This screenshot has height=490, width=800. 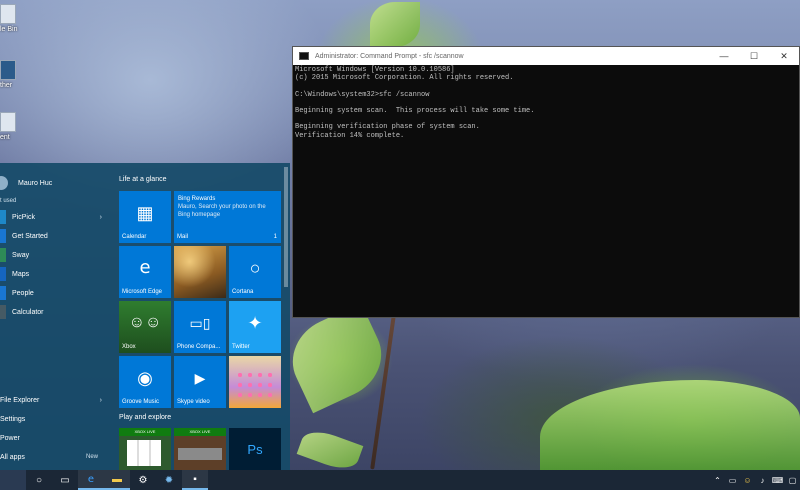 I want to click on notification-icon: ▢, so click(x=792, y=480).